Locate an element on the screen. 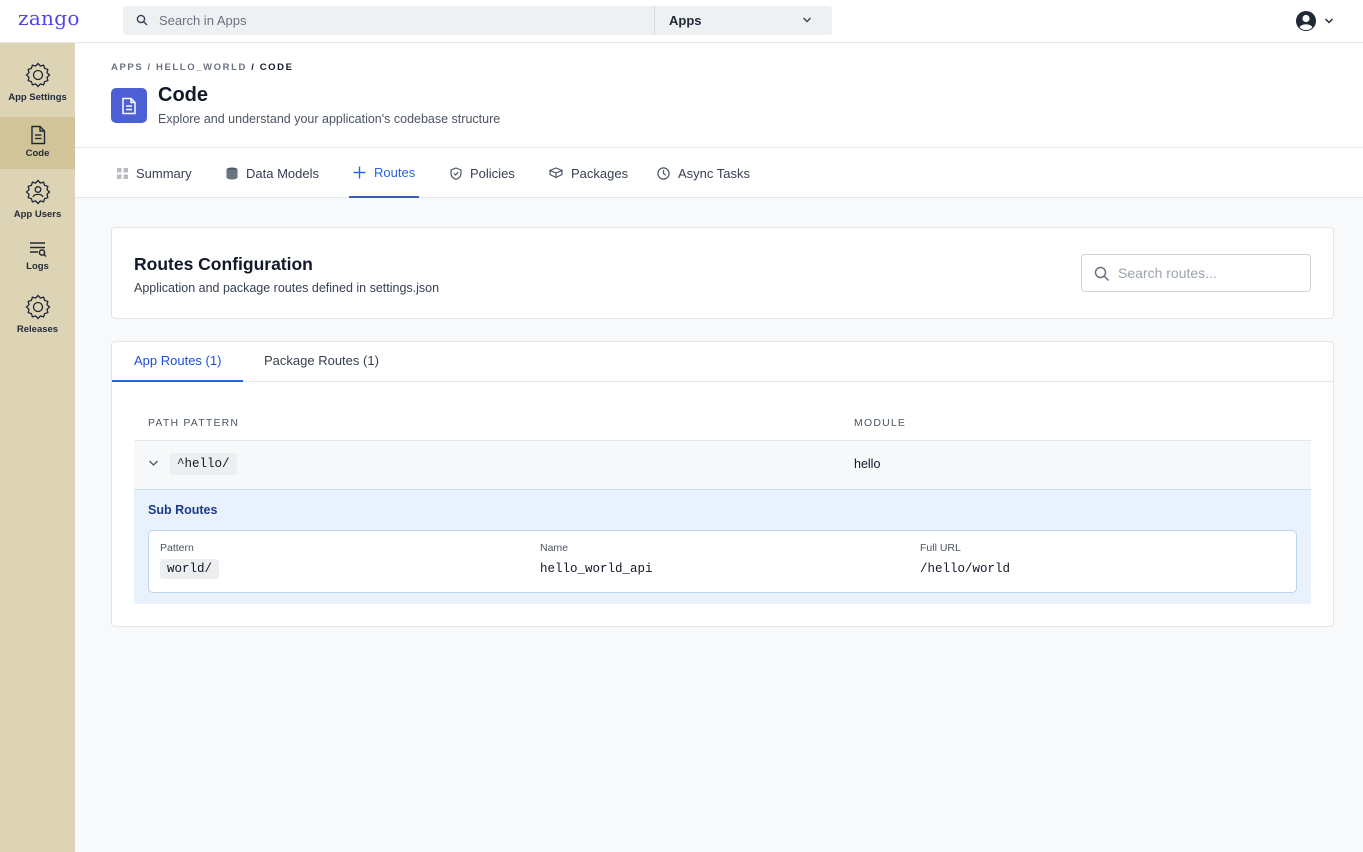  tab-data-models: Data Models is located at coordinates (272, 173).